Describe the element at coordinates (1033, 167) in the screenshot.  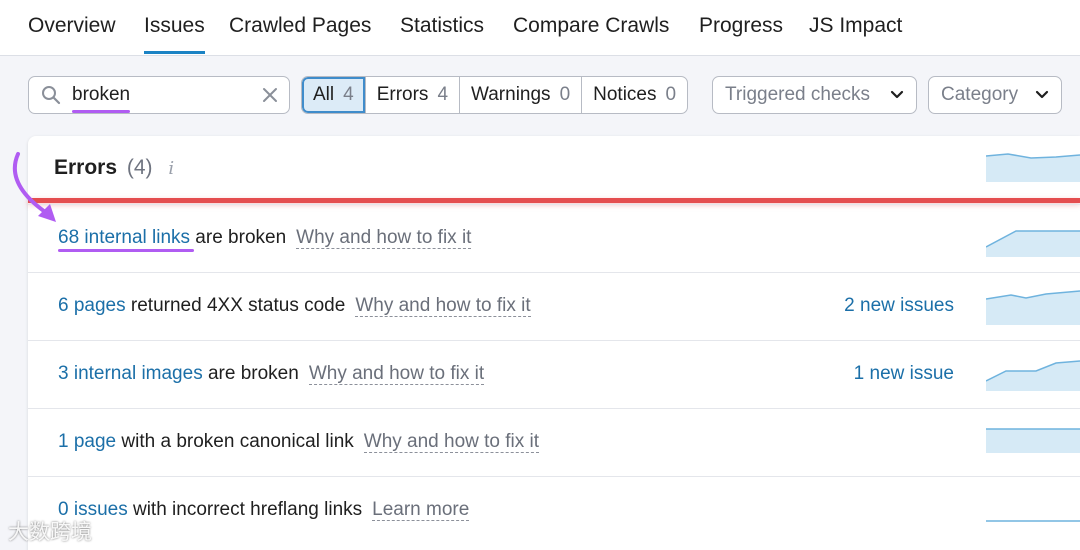
I see `errors-trend-sparkline` at that location.